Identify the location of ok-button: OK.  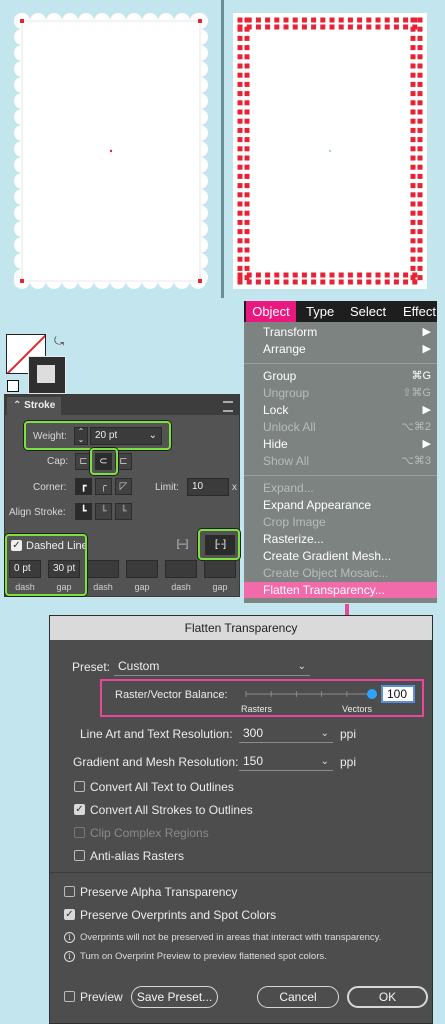
(387, 997).